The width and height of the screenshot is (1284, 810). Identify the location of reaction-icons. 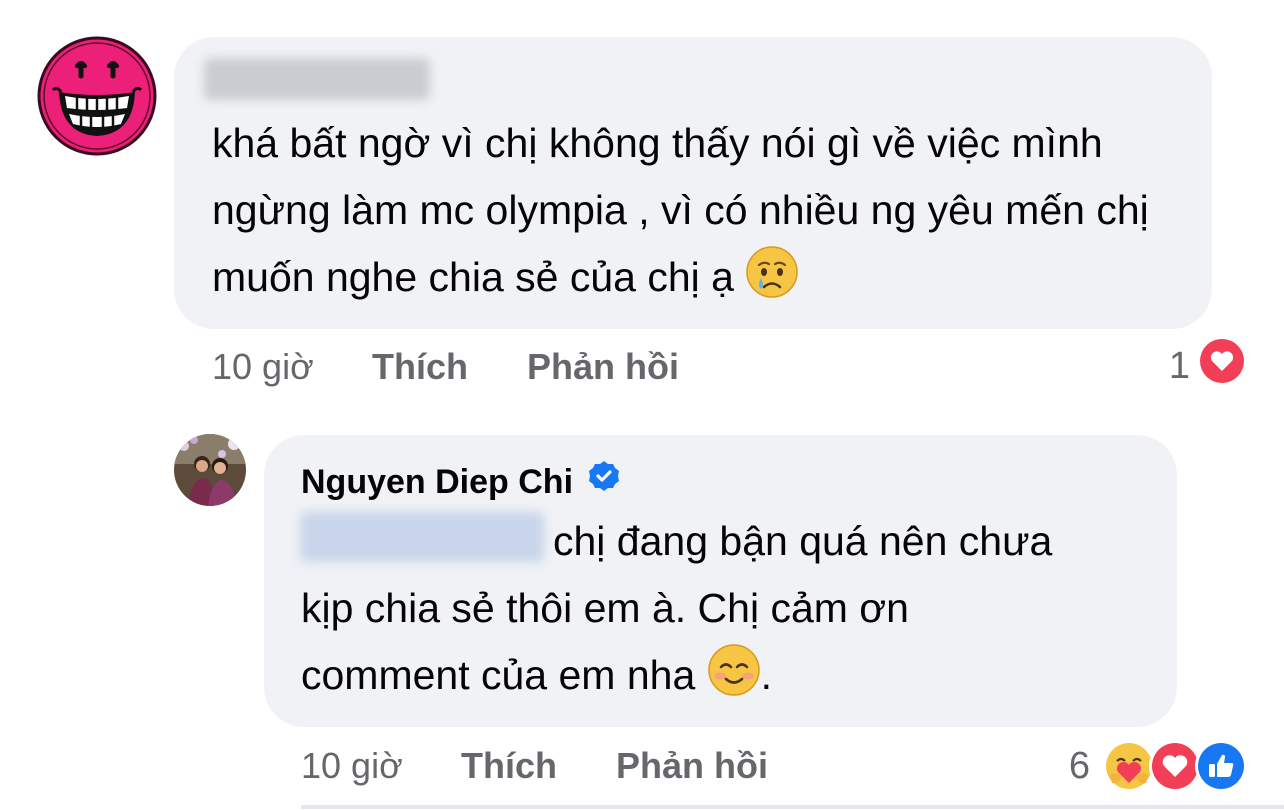
(1175, 766).